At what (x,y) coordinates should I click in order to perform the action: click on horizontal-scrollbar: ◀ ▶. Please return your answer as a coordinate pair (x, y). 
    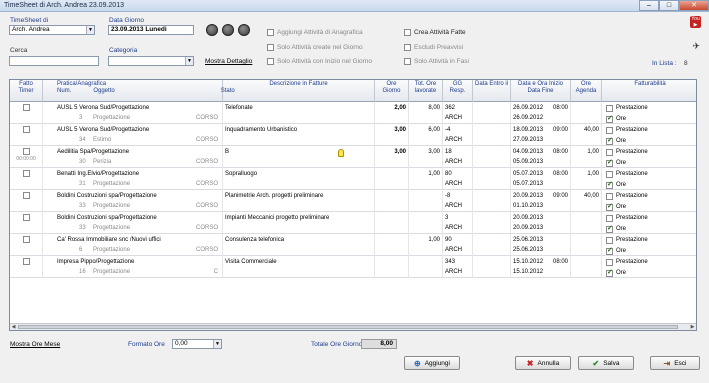
    Looking at the image, I should click on (353, 326).